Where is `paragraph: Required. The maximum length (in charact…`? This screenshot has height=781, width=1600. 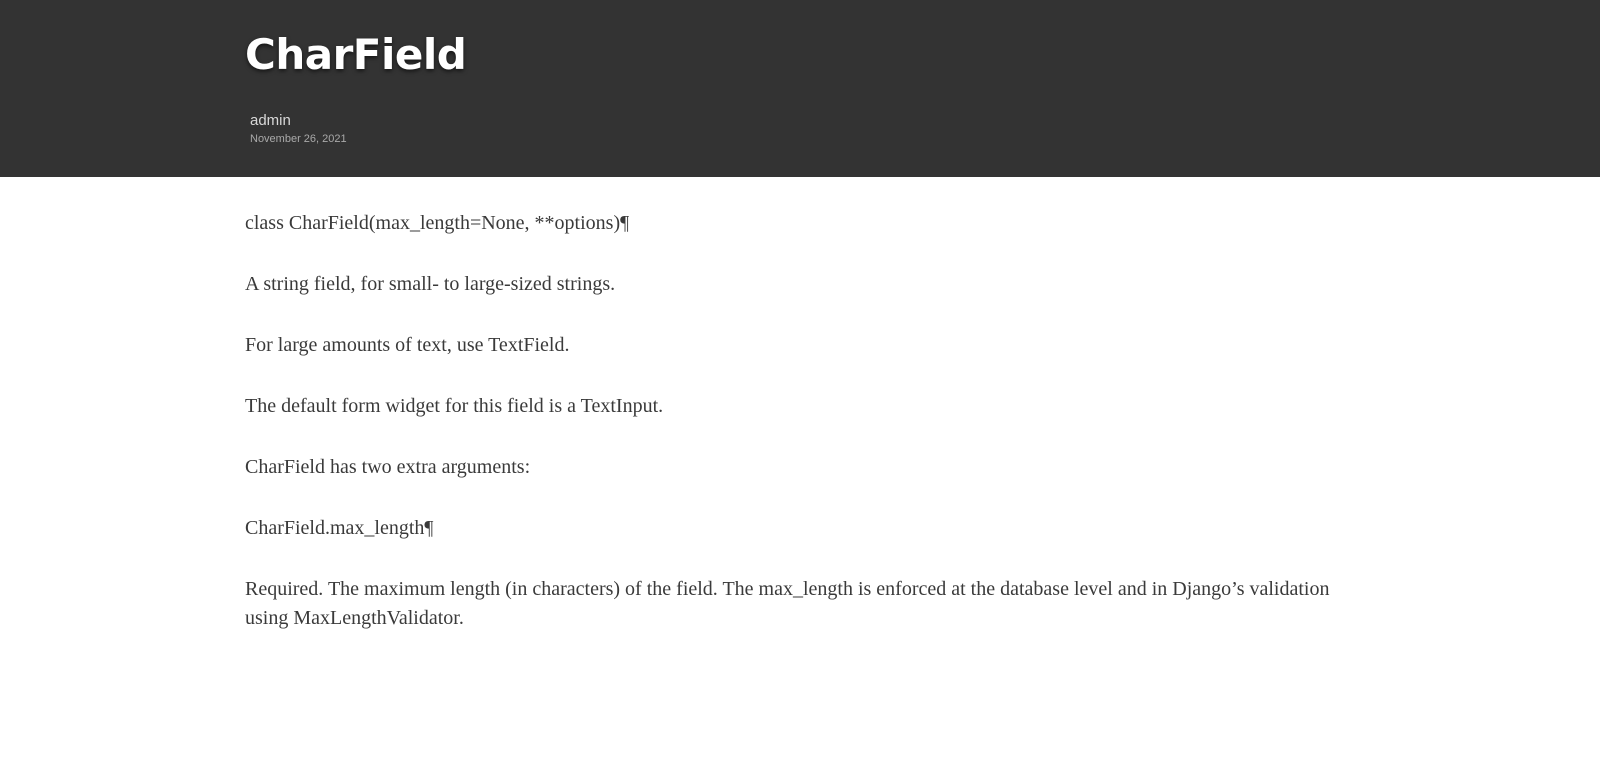
paragraph: Required. The maximum length (in charact… is located at coordinates (787, 603).